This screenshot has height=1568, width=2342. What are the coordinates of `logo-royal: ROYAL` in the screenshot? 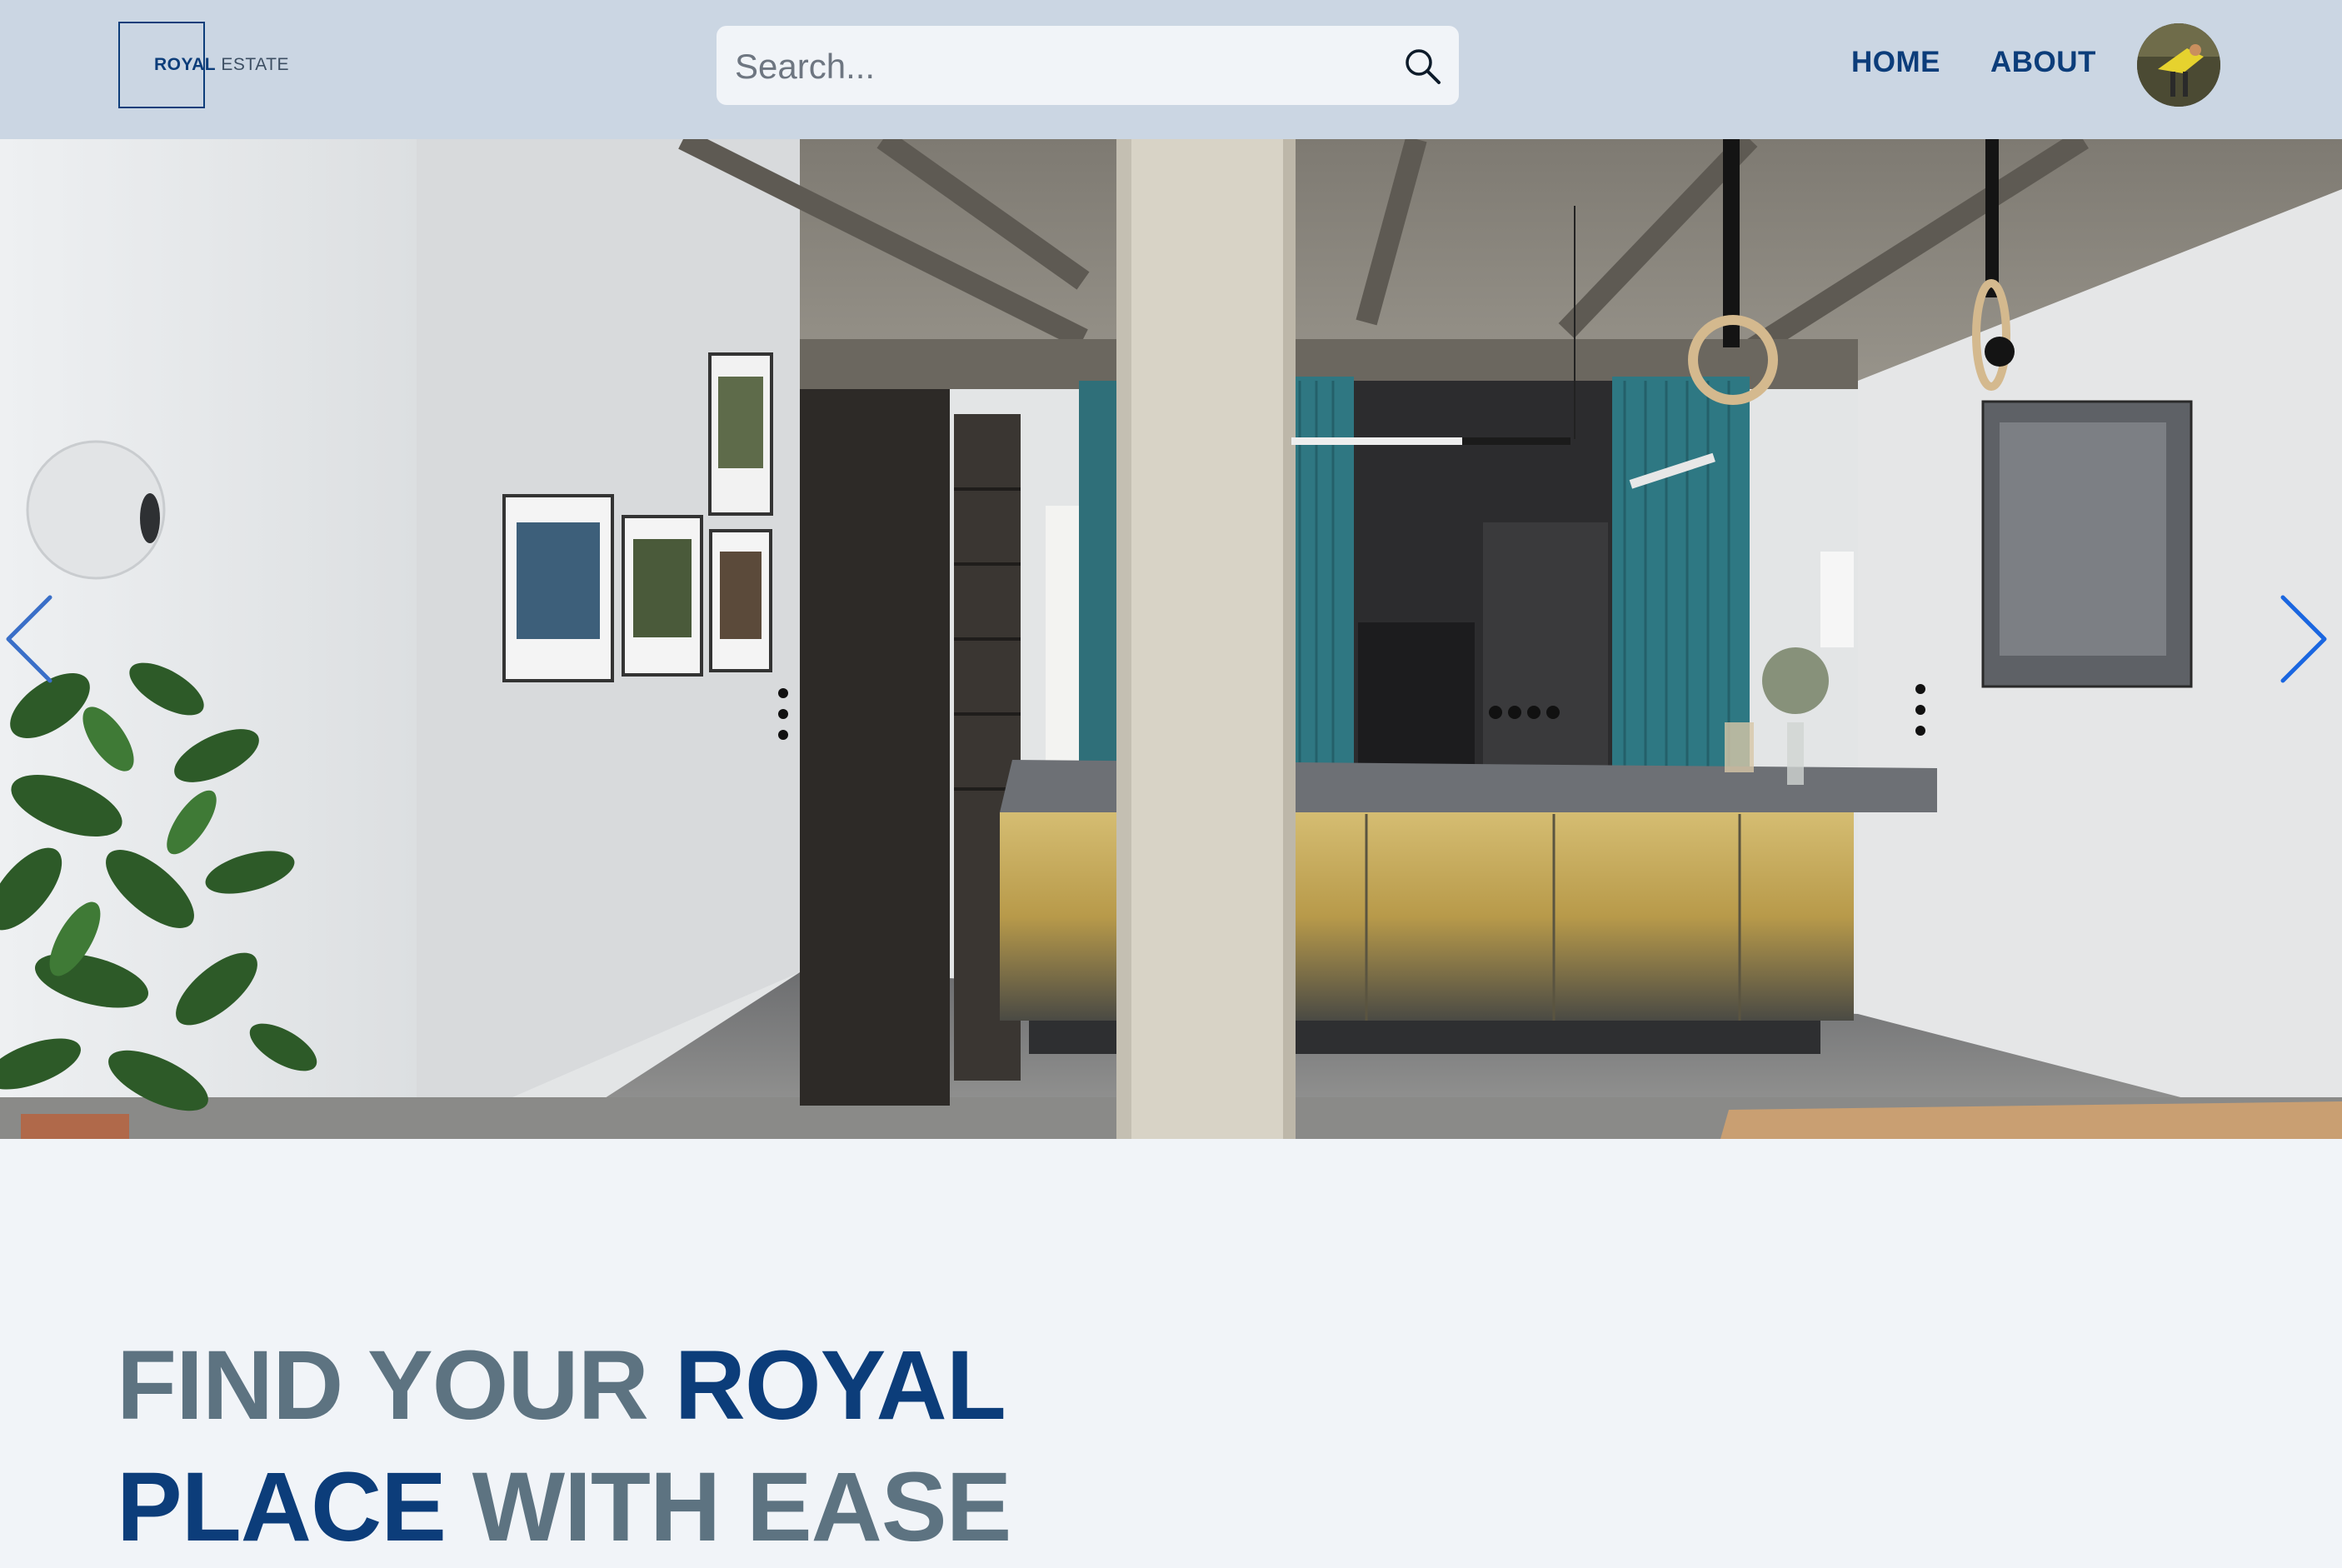 It's located at (185, 64).